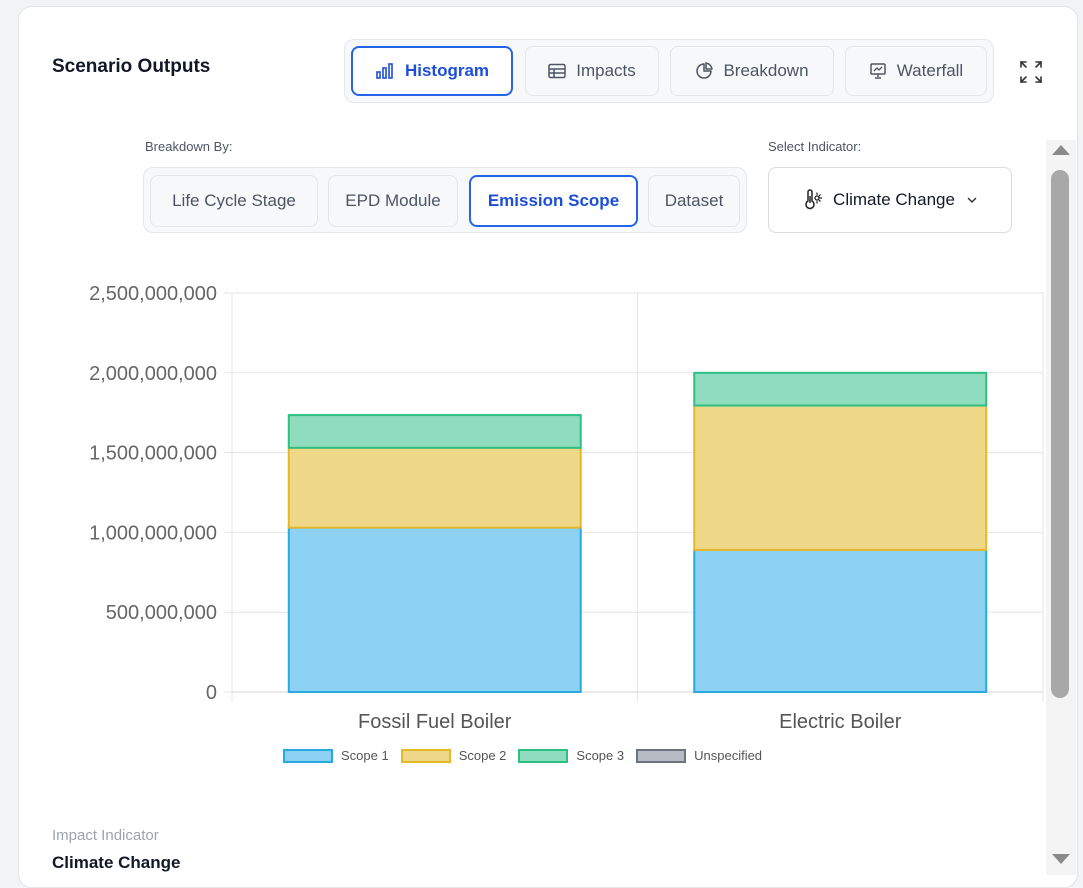 The height and width of the screenshot is (888, 1083). I want to click on impact-indicator-value: Climate Change, so click(116, 862).